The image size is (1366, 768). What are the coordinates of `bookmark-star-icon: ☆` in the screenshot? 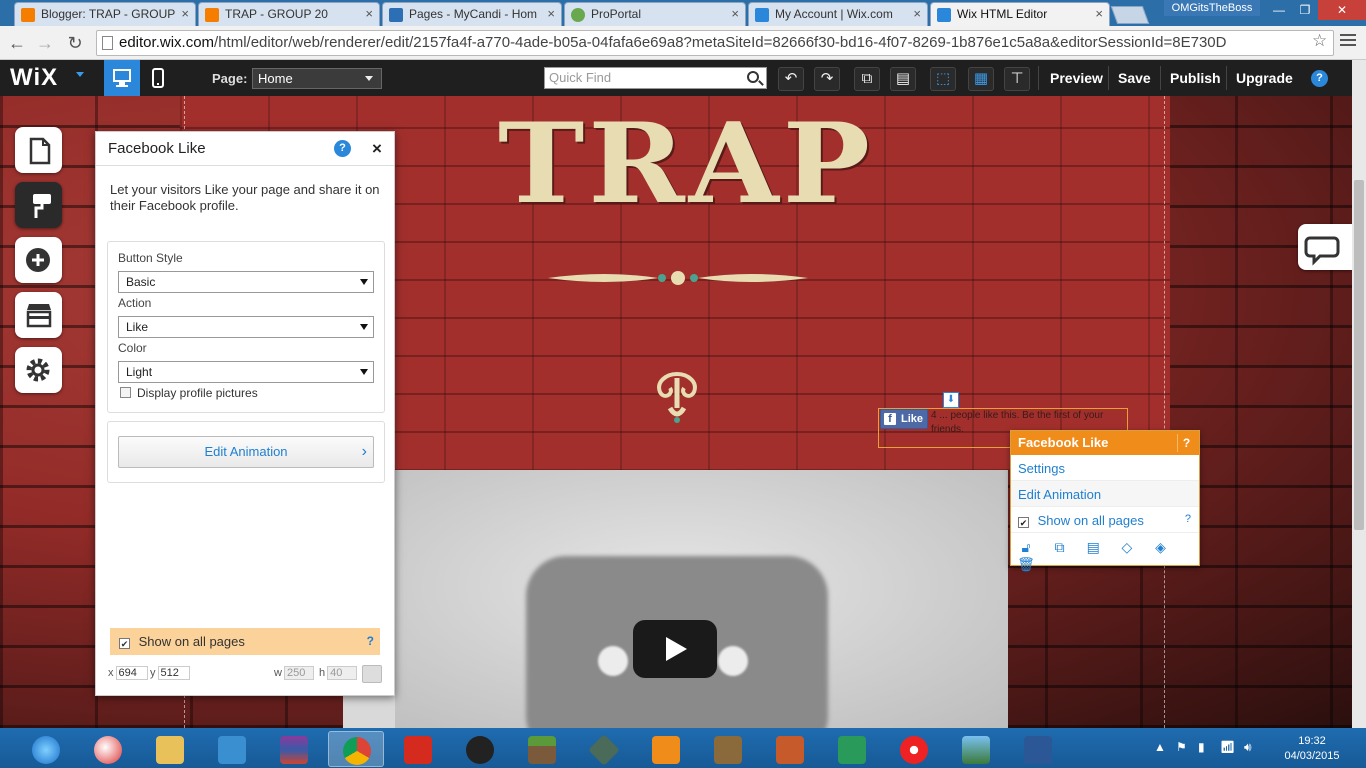 It's located at (1319, 41).